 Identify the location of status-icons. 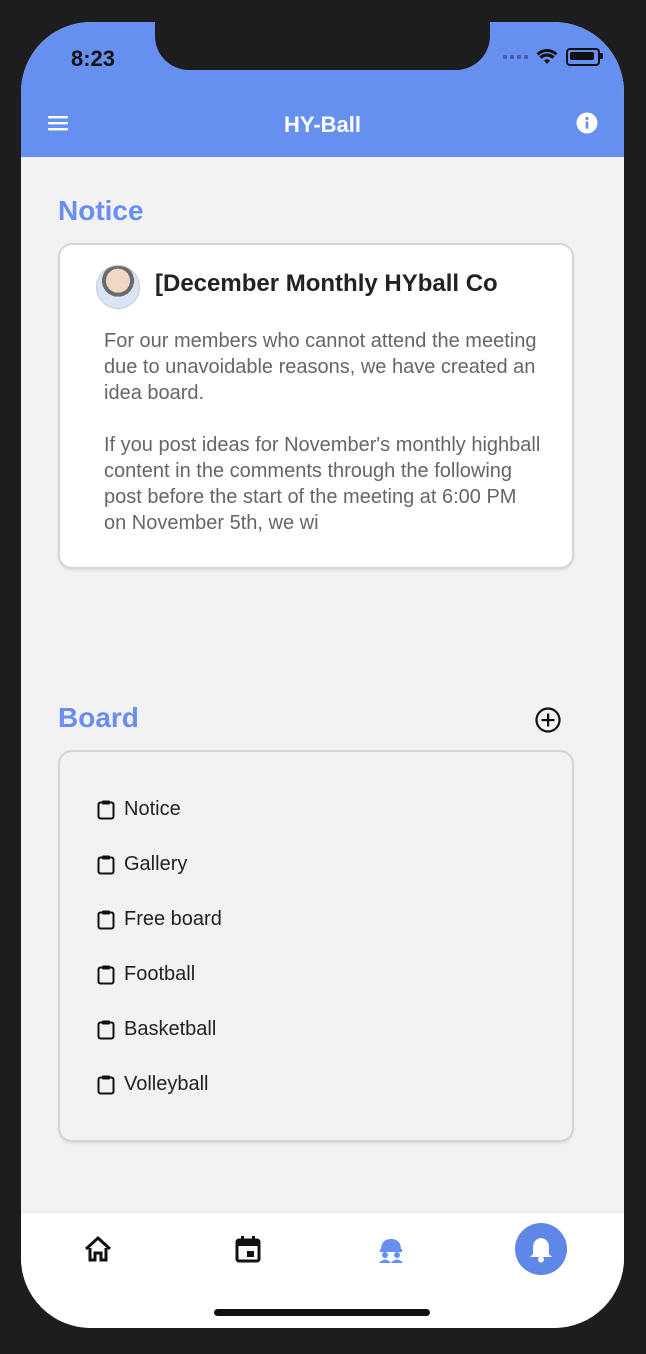
(553, 57).